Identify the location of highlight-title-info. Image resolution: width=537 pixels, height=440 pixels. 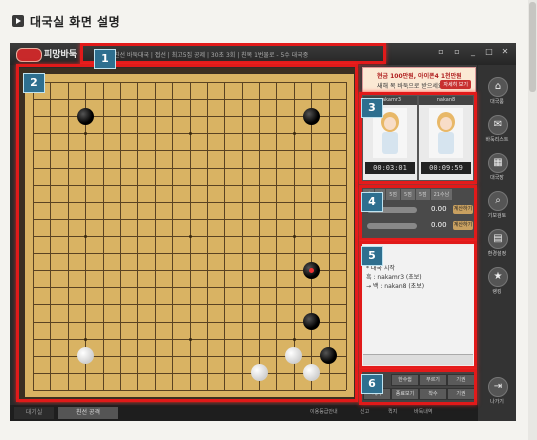
(233, 53).